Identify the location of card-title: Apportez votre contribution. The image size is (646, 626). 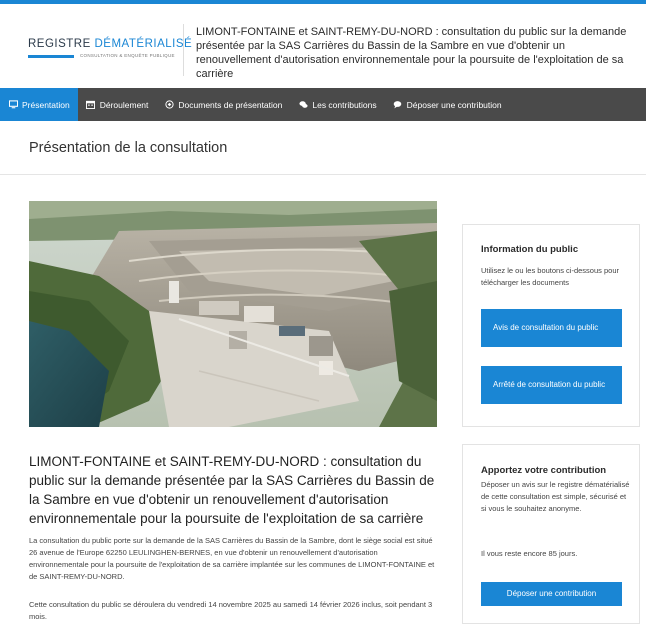
(544, 470).